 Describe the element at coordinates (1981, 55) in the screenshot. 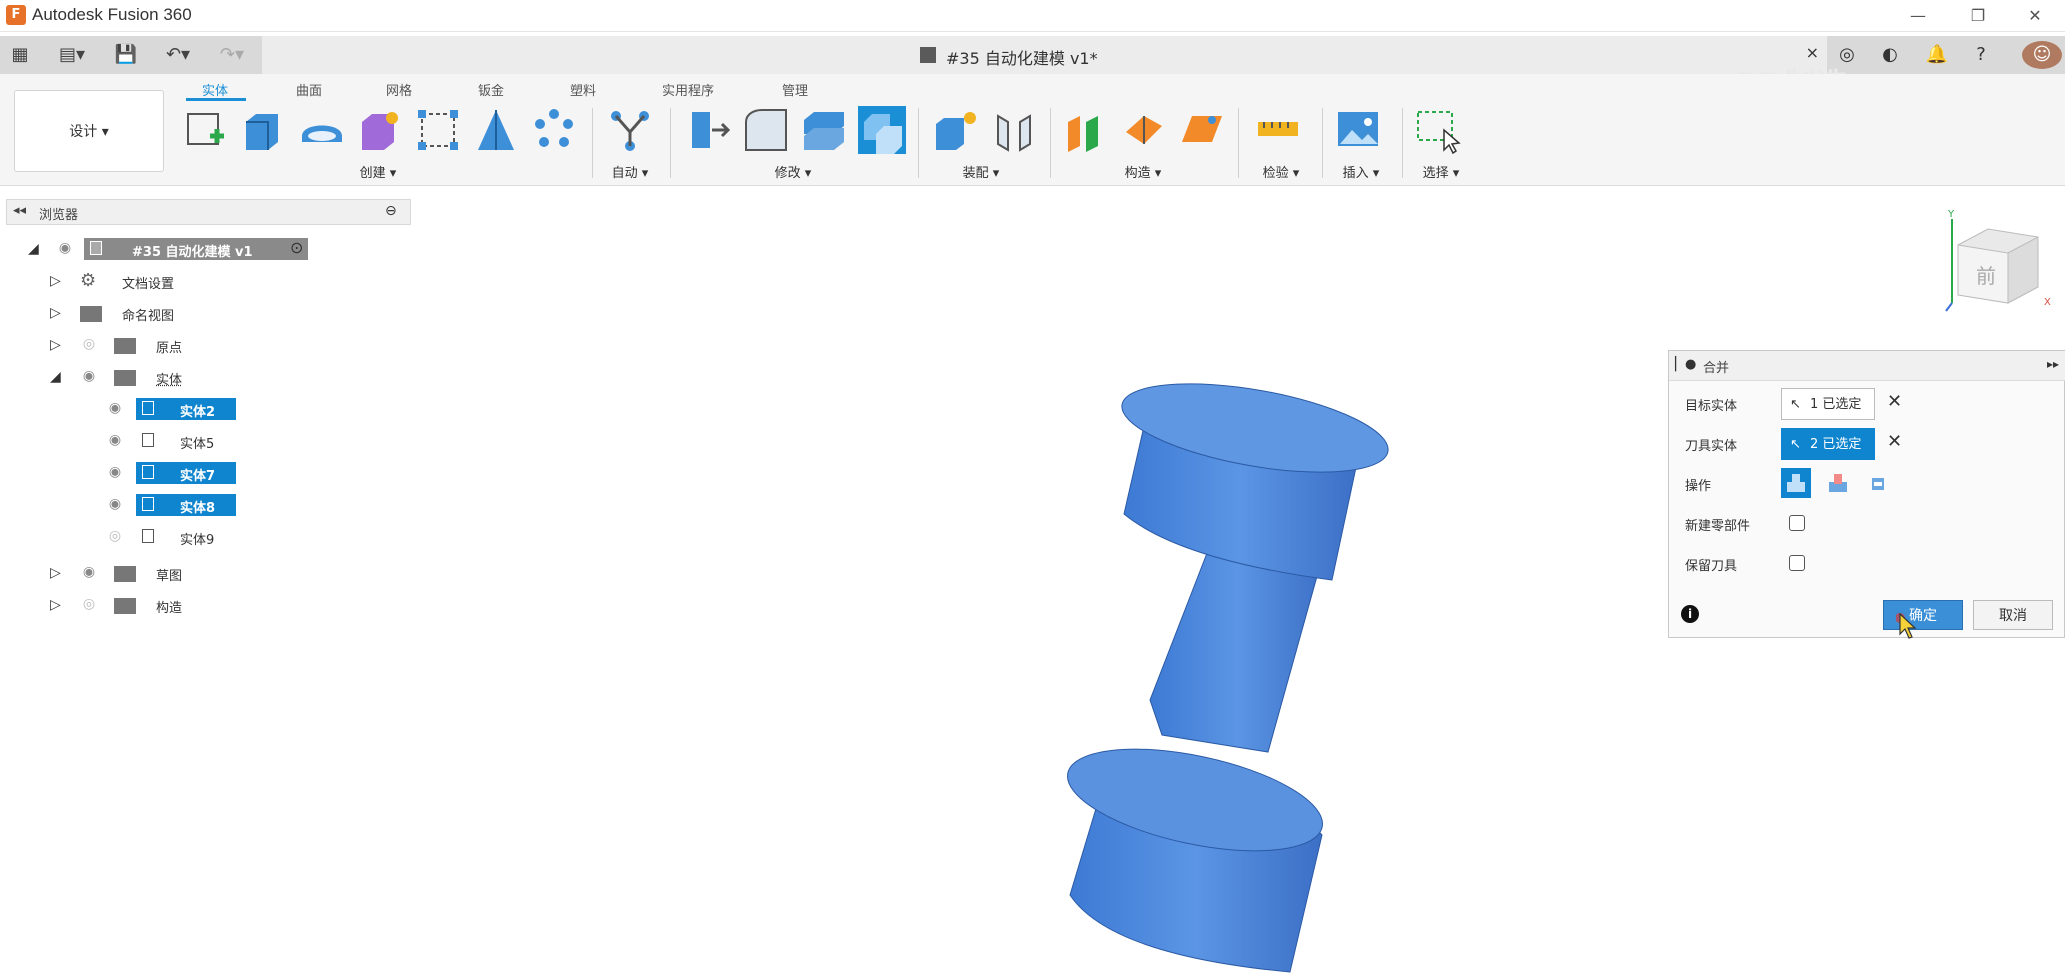

I see `help-icon: ?` at that location.